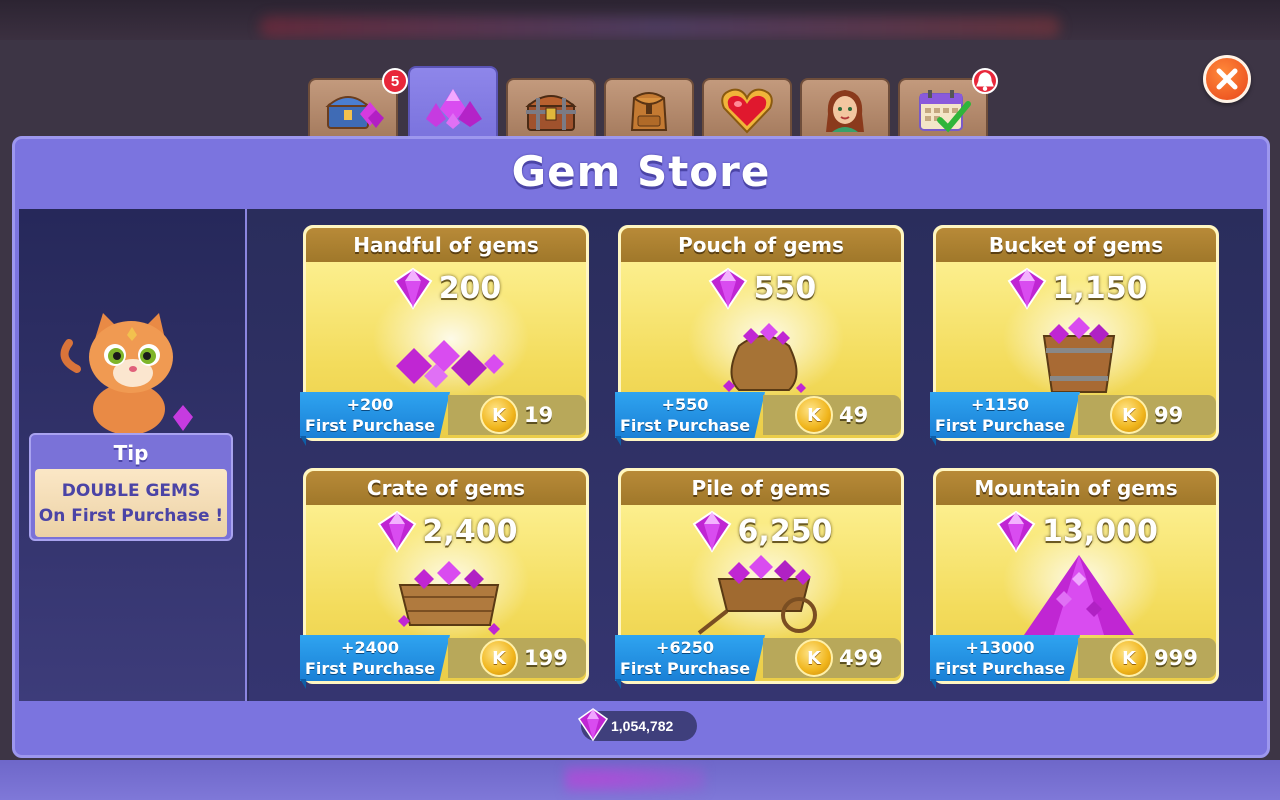 Image resolution: width=1280 pixels, height=800 pixels. I want to click on bonus-amount: +200, so click(370, 404).